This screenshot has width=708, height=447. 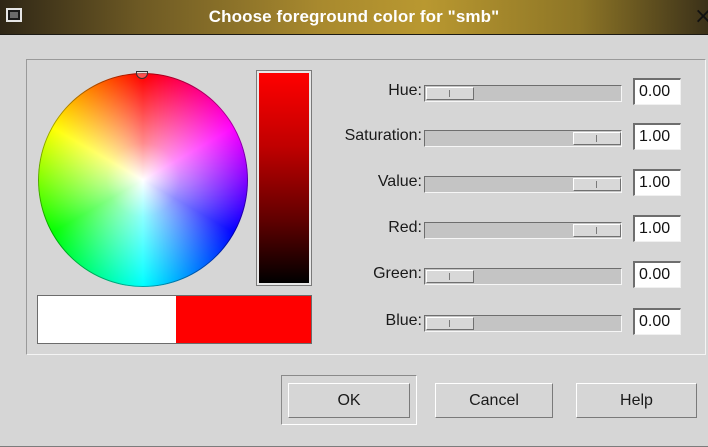 I want to click on saturation-row: Saturation: 1.00, so click(x=508, y=137).